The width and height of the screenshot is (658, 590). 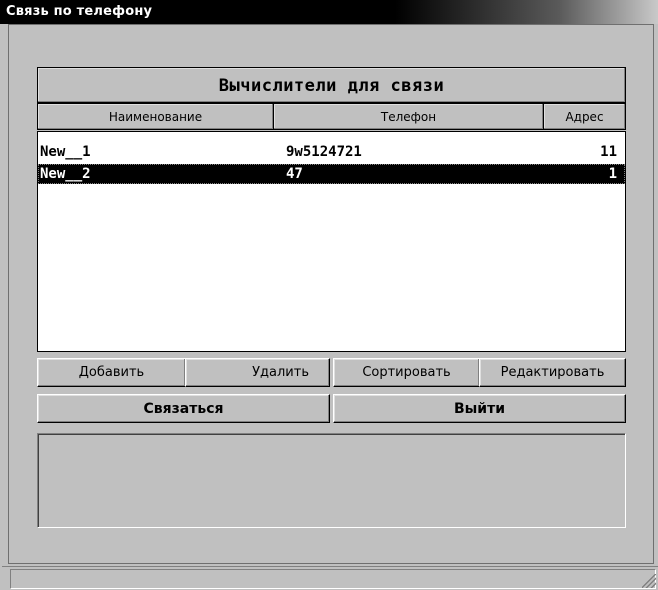 I want to click on delete-button-label: Удалить, so click(x=280, y=372).